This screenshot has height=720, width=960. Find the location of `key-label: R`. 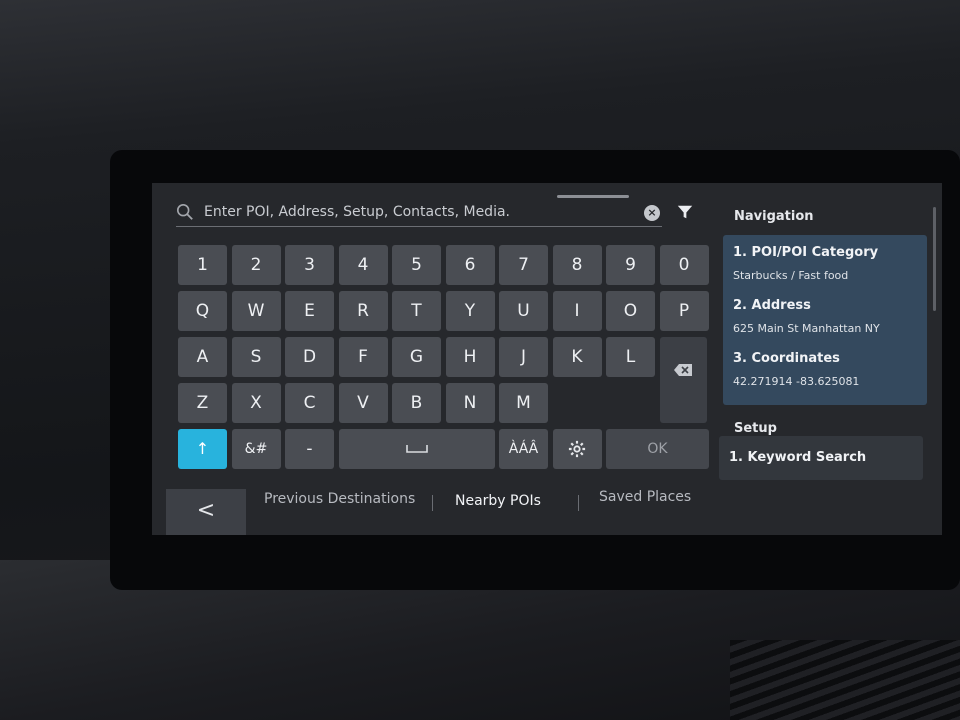

key-label: R is located at coordinates (363, 311).